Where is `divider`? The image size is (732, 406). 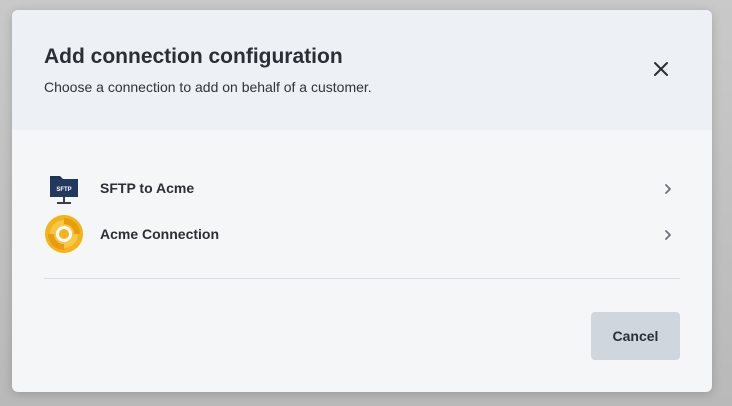
divider is located at coordinates (362, 278).